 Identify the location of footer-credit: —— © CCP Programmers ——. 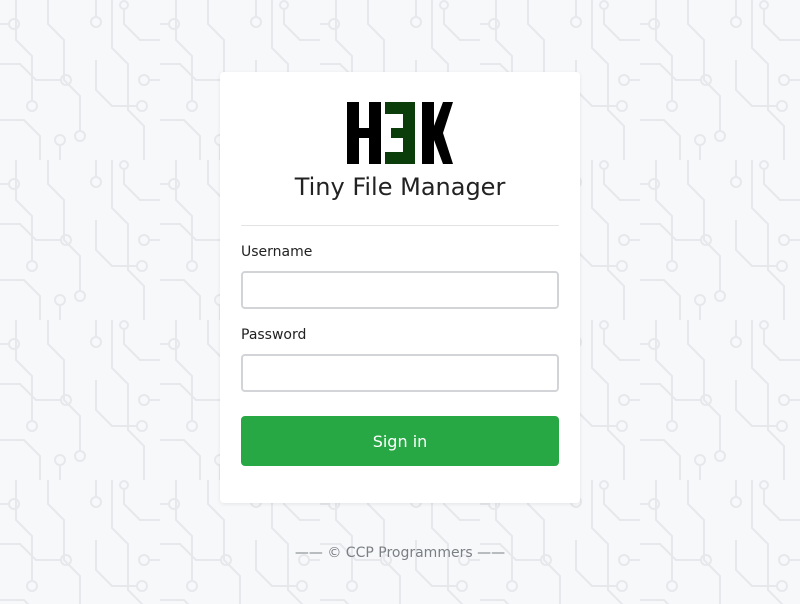
(400, 553).